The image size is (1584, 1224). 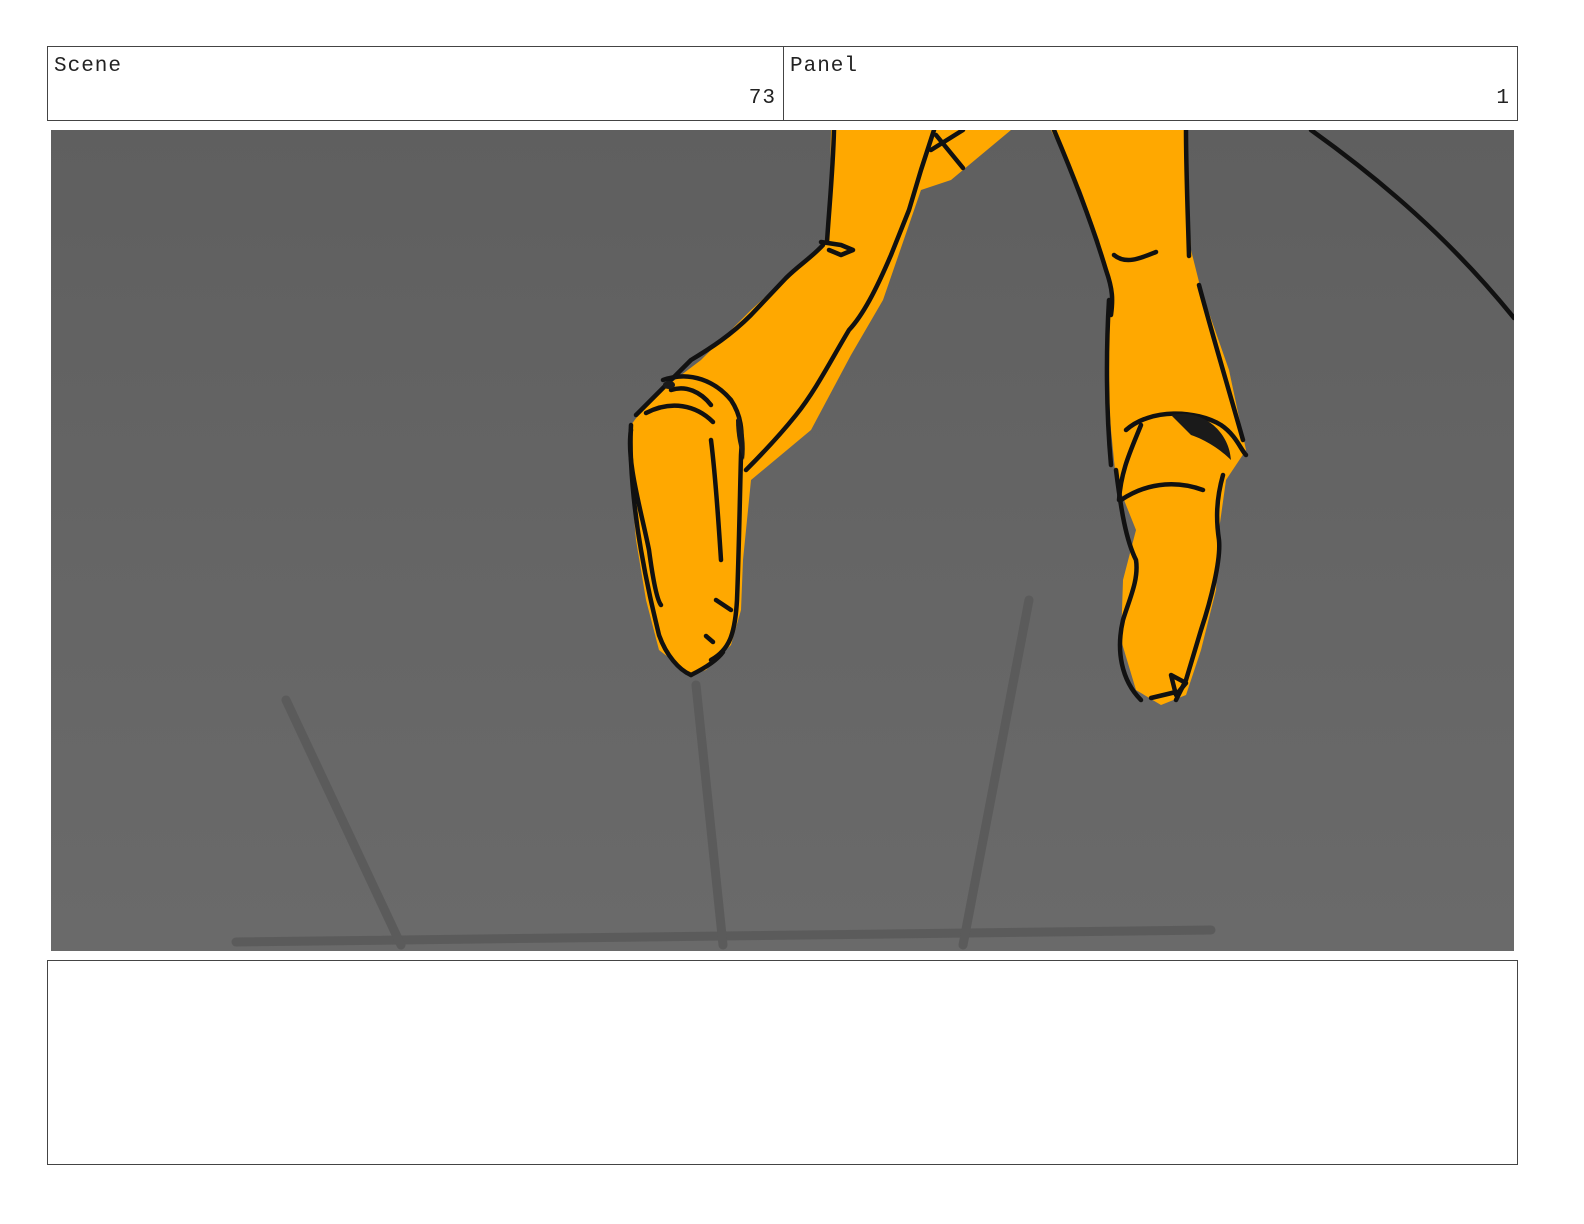 What do you see at coordinates (762, 98) in the screenshot?
I see `scene-number: 73` at bounding box center [762, 98].